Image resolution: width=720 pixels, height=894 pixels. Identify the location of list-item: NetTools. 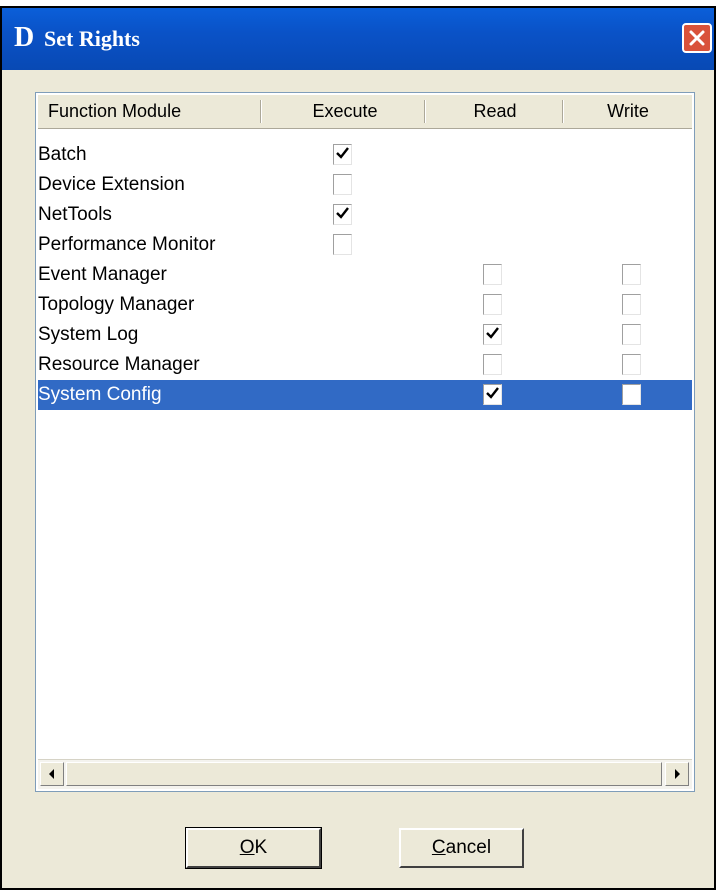
(365, 215).